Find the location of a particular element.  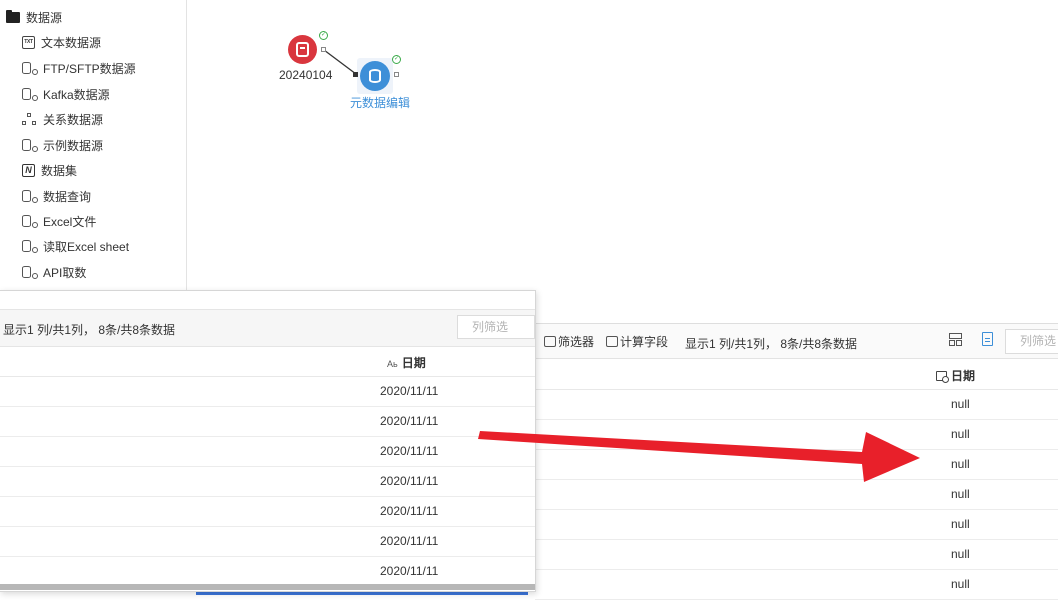

tree-item-dataset: N 数据集 is located at coordinates (49, 170).